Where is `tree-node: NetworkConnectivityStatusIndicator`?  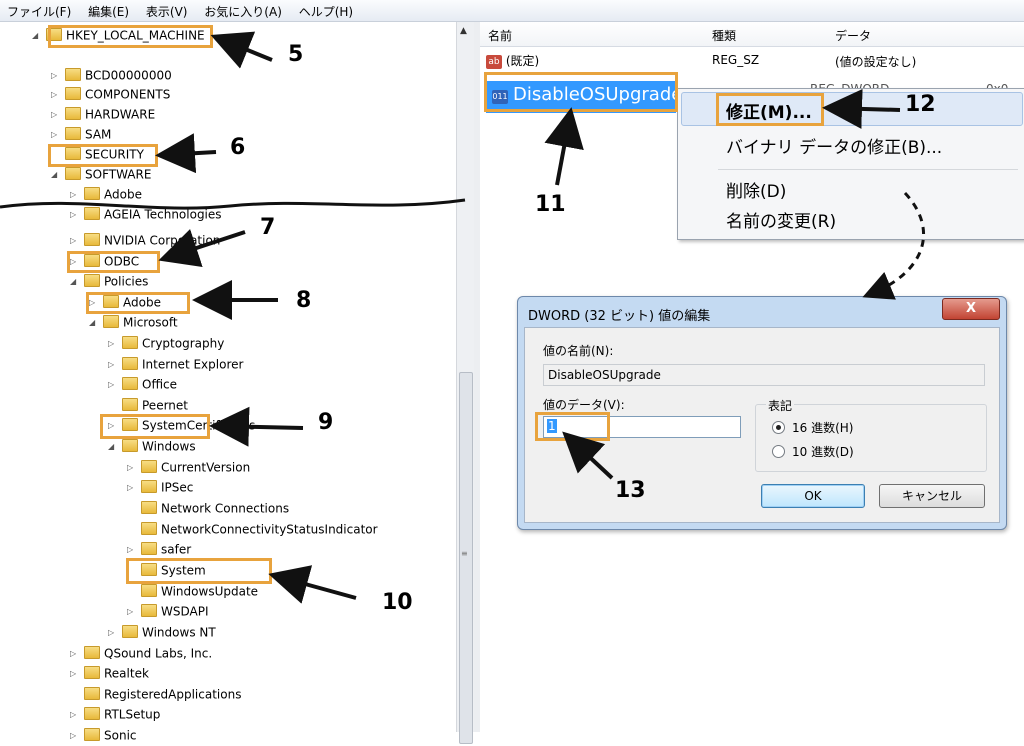 tree-node: NetworkConnectivityStatusIndicator is located at coordinates (252, 529).